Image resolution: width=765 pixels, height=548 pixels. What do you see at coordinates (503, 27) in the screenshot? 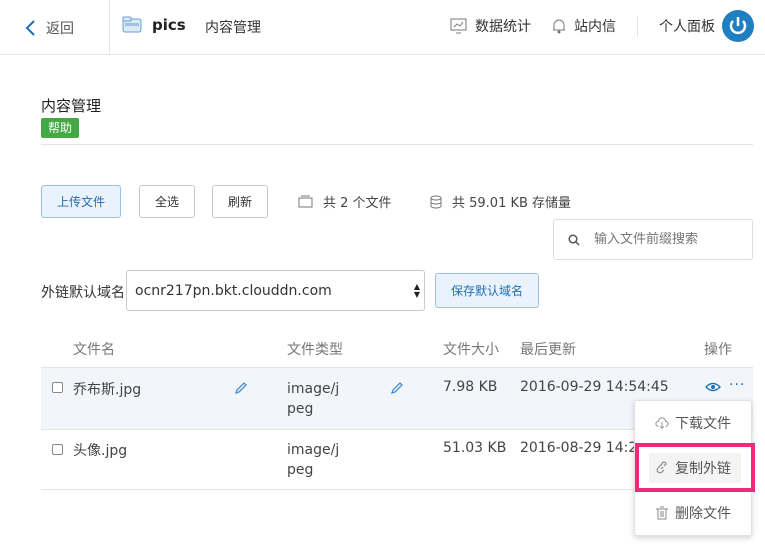
I see `nav-stats-label: 数据统计` at bounding box center [503, 27].